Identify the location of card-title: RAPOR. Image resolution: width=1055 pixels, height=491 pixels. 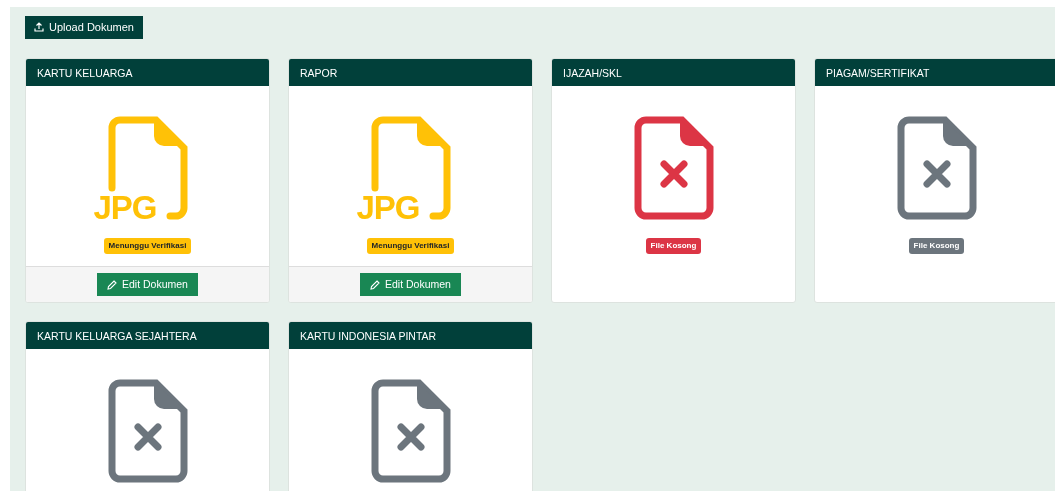
(410, 72).